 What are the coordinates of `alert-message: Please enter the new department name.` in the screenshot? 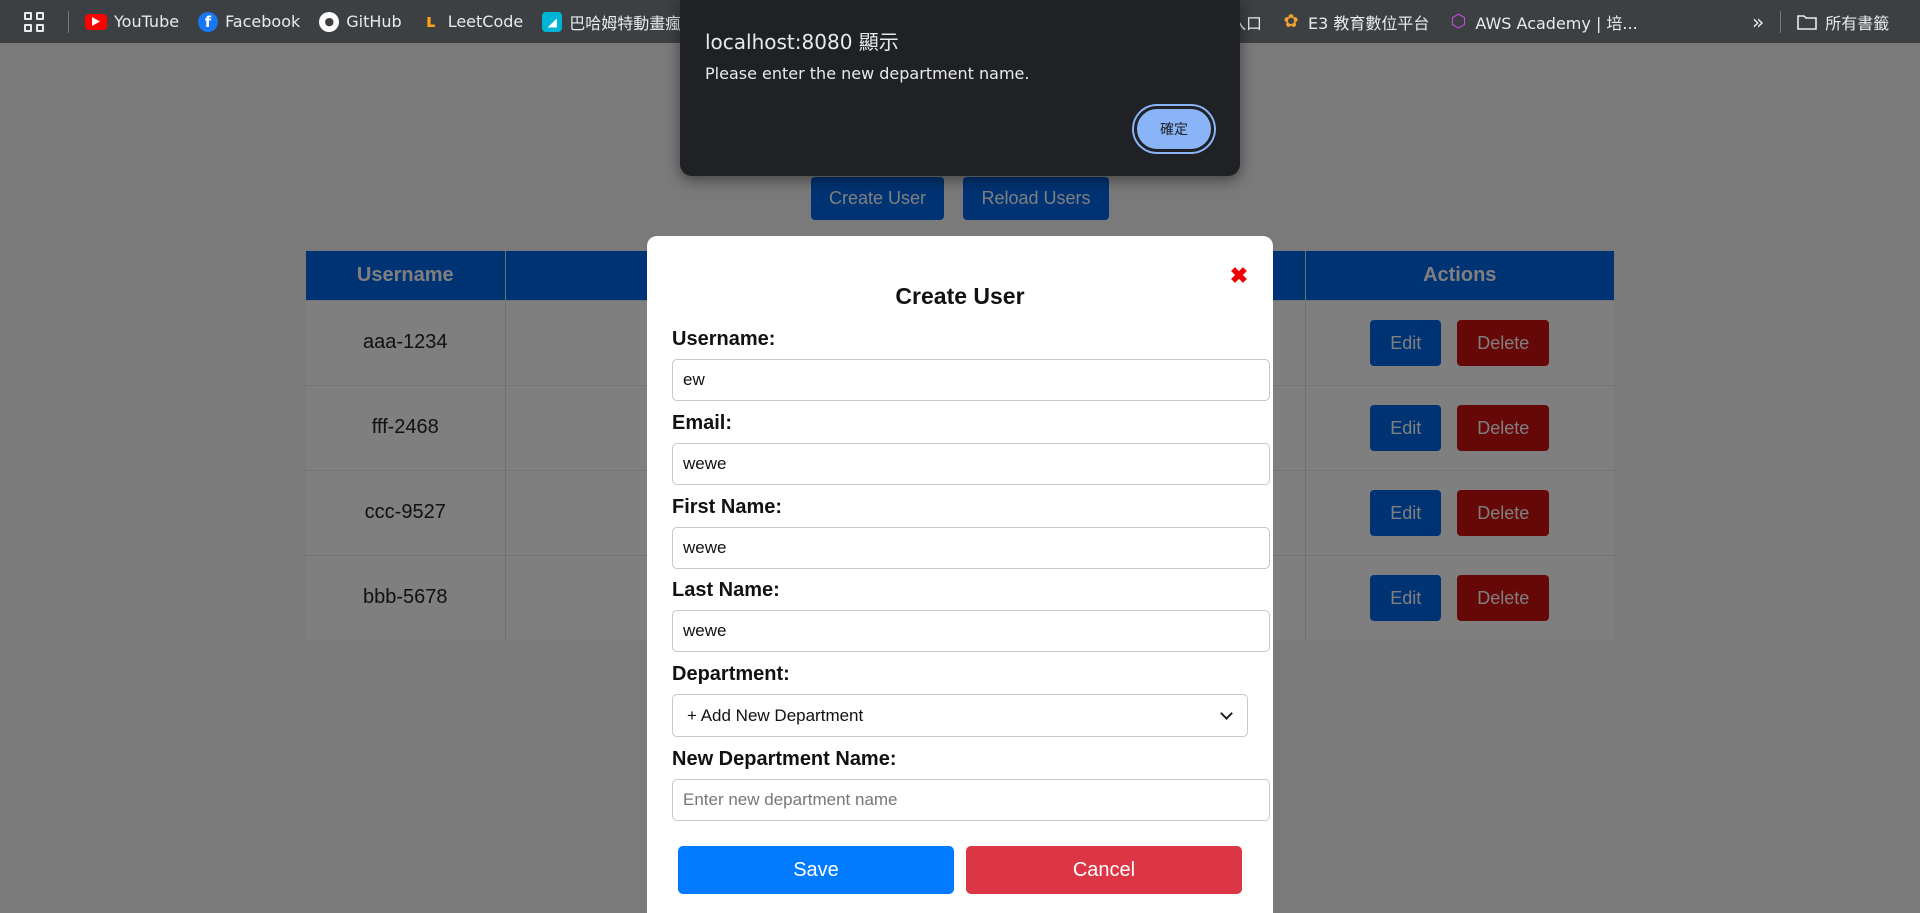 It's located at (867, 73).